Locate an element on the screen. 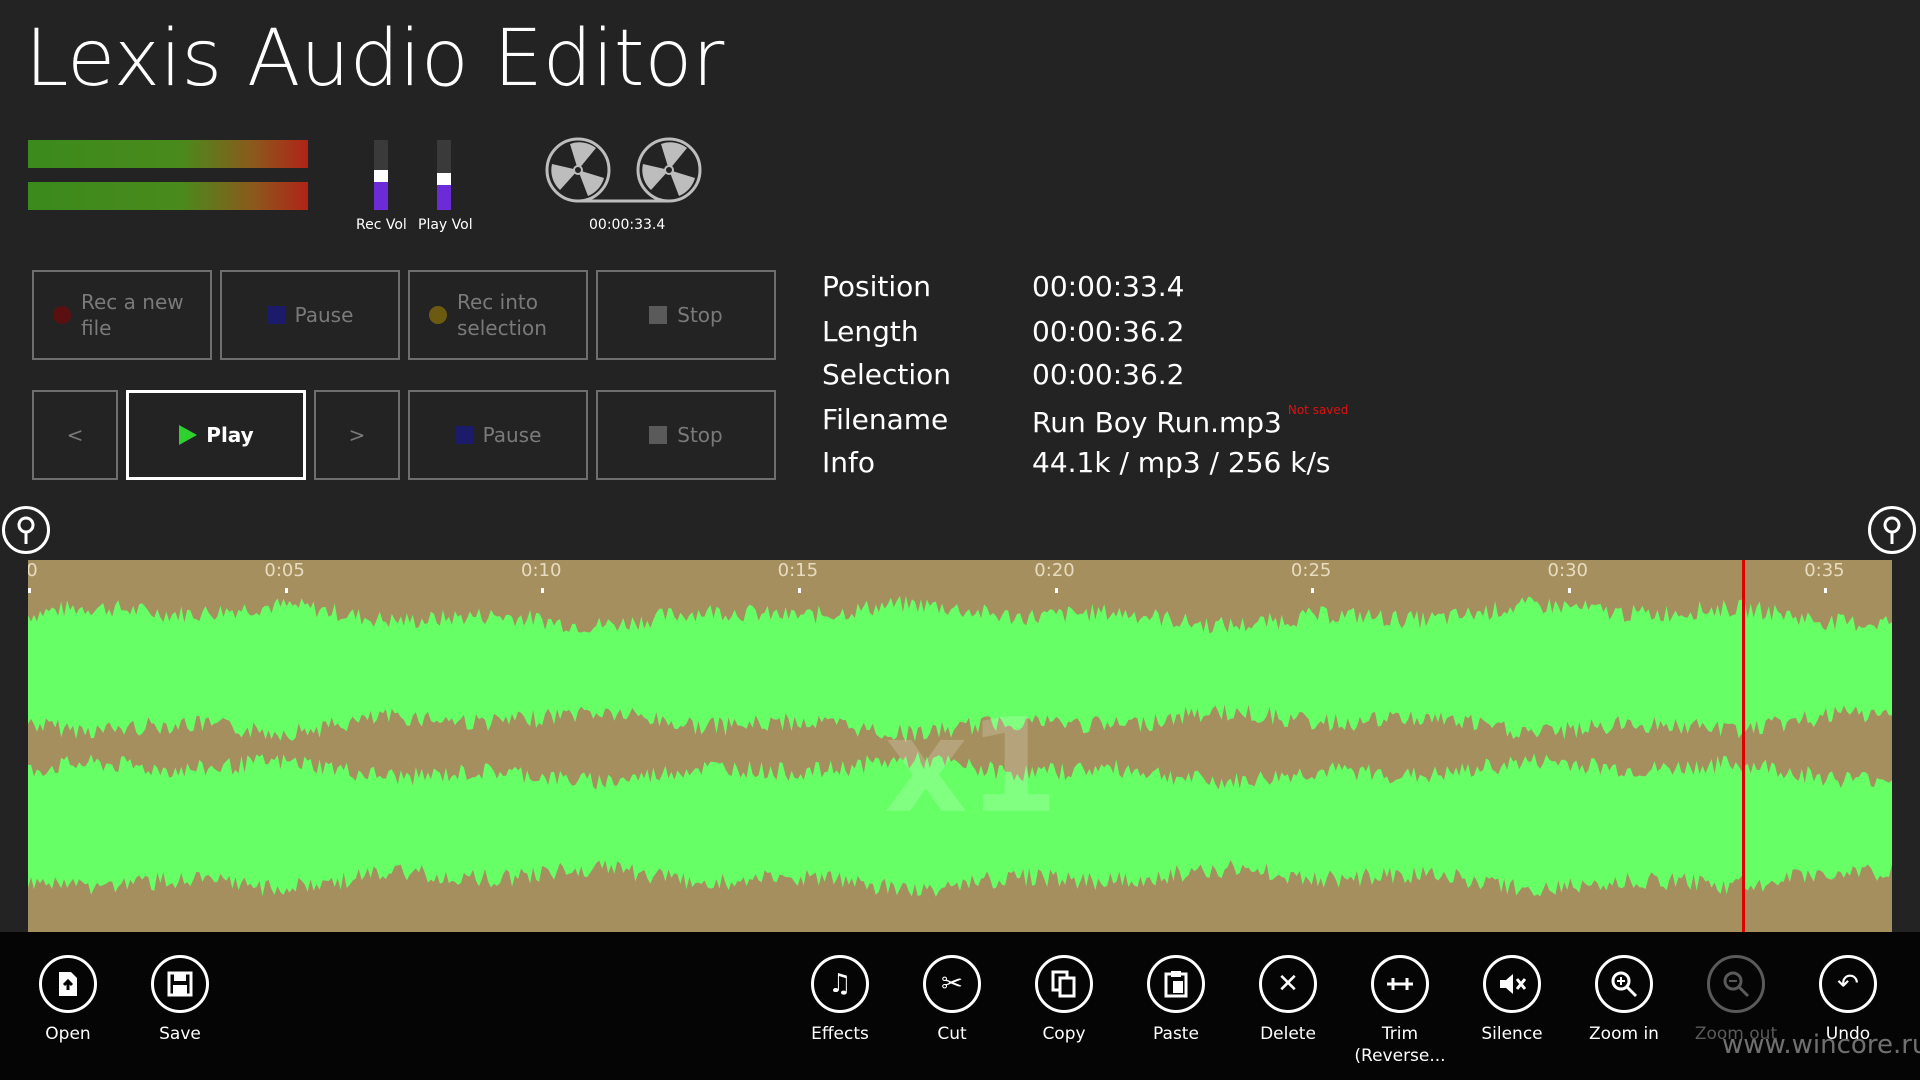  tick-label: 0:30 is located at coordinates (1567, 570).